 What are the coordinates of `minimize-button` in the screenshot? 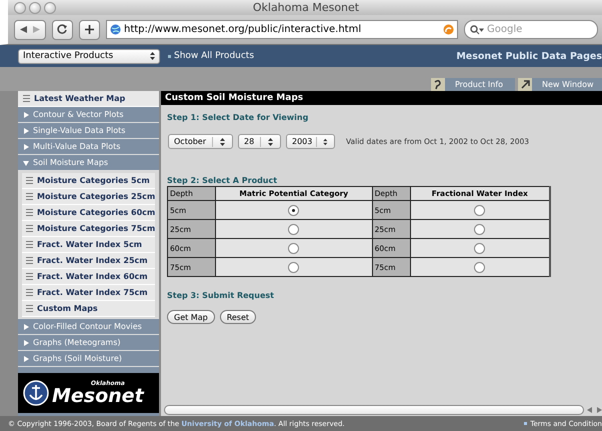 It's located at (35, 8).